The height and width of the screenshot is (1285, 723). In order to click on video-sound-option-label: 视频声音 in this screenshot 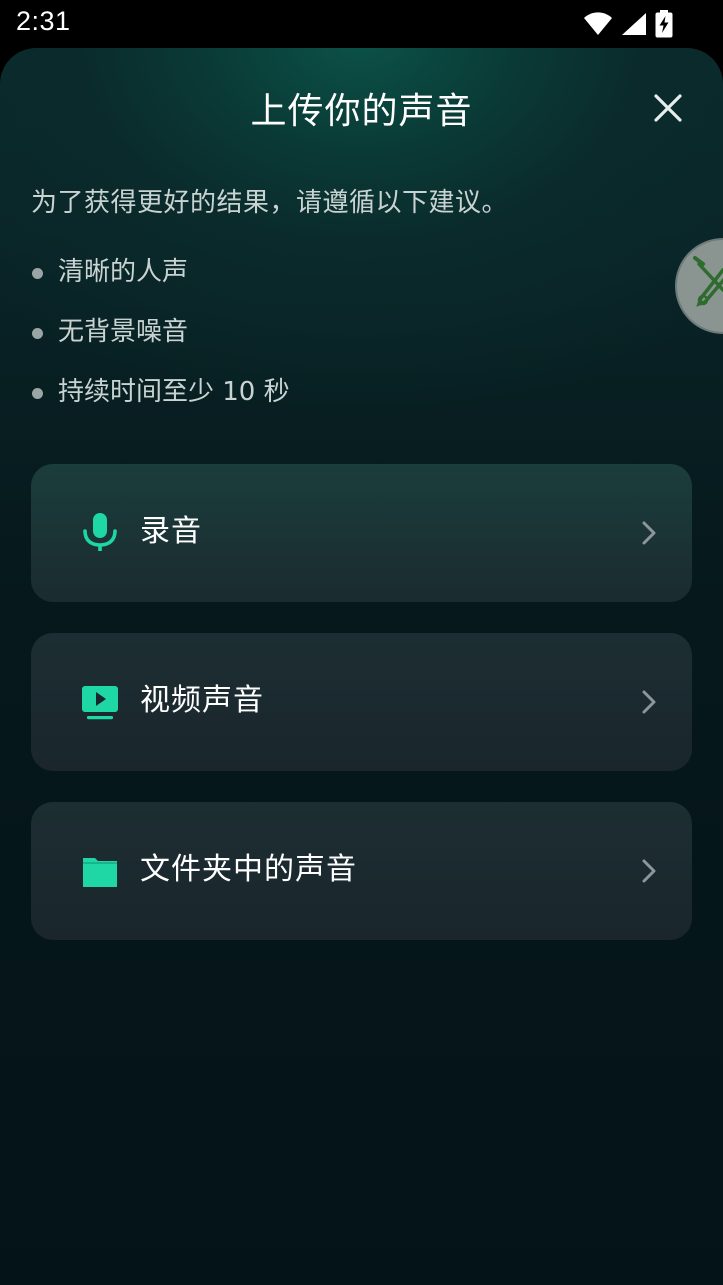, I will do `click(202, 700)`.